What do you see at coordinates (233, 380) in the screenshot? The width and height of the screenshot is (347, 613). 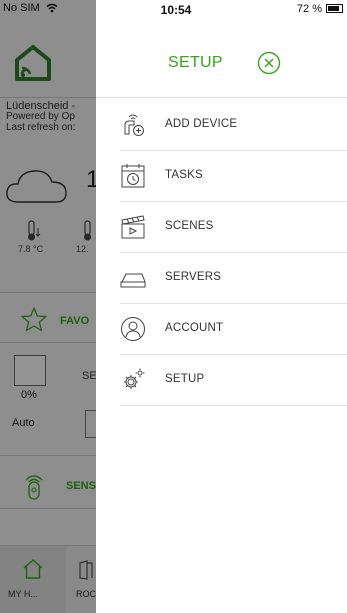 I see `menu-item-setup: SETUP` at bounding box center [233, 380].